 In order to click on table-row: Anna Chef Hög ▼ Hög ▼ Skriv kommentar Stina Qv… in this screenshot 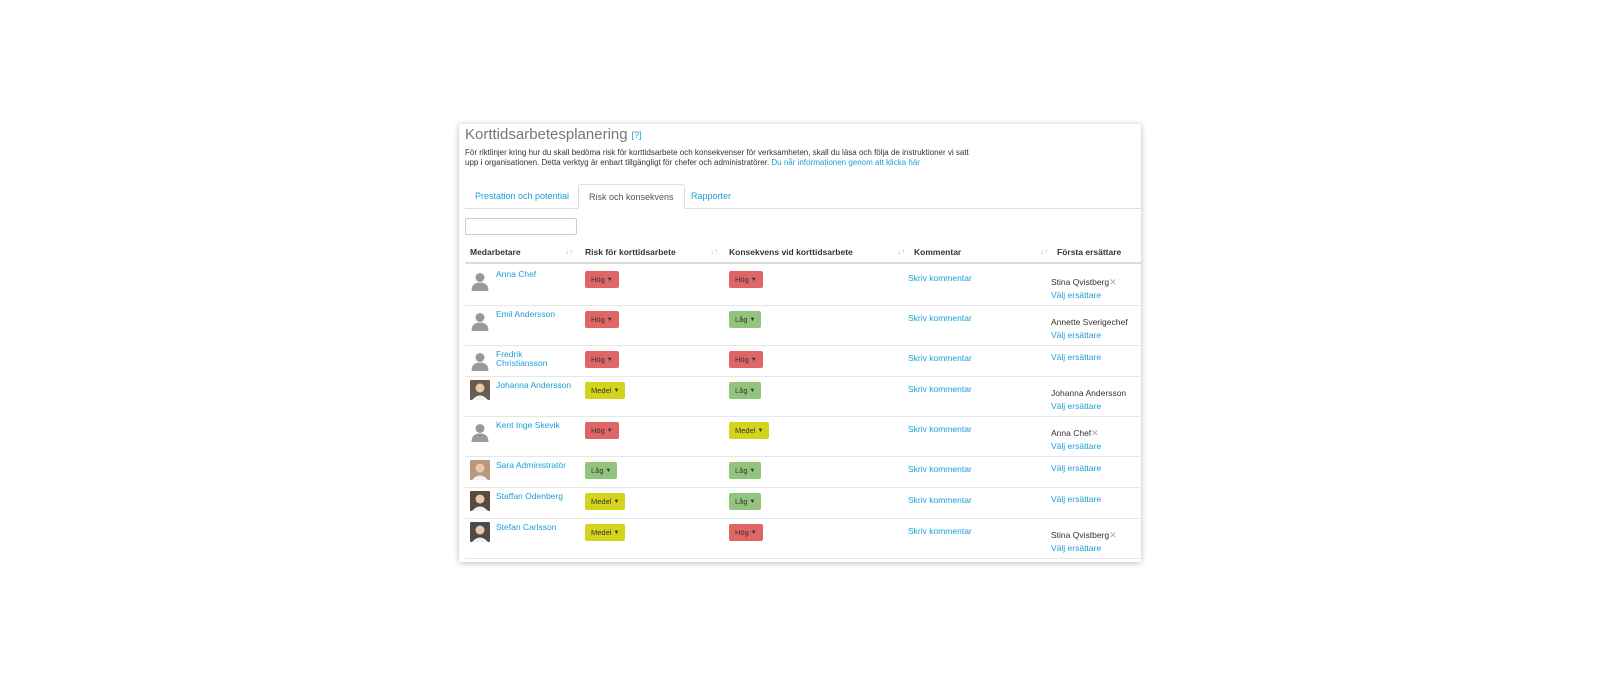, I will do `click(803, 285)`.